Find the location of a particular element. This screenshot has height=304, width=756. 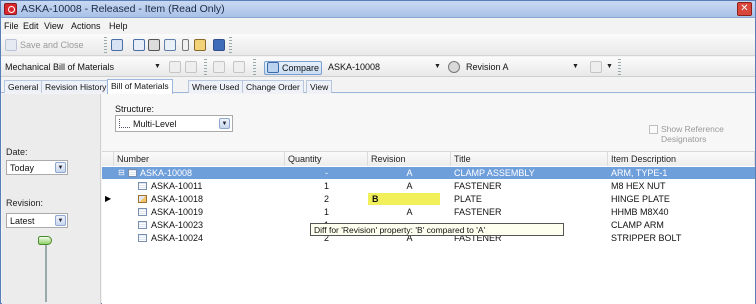

assembly-icon is located at coordinates (132, 173).